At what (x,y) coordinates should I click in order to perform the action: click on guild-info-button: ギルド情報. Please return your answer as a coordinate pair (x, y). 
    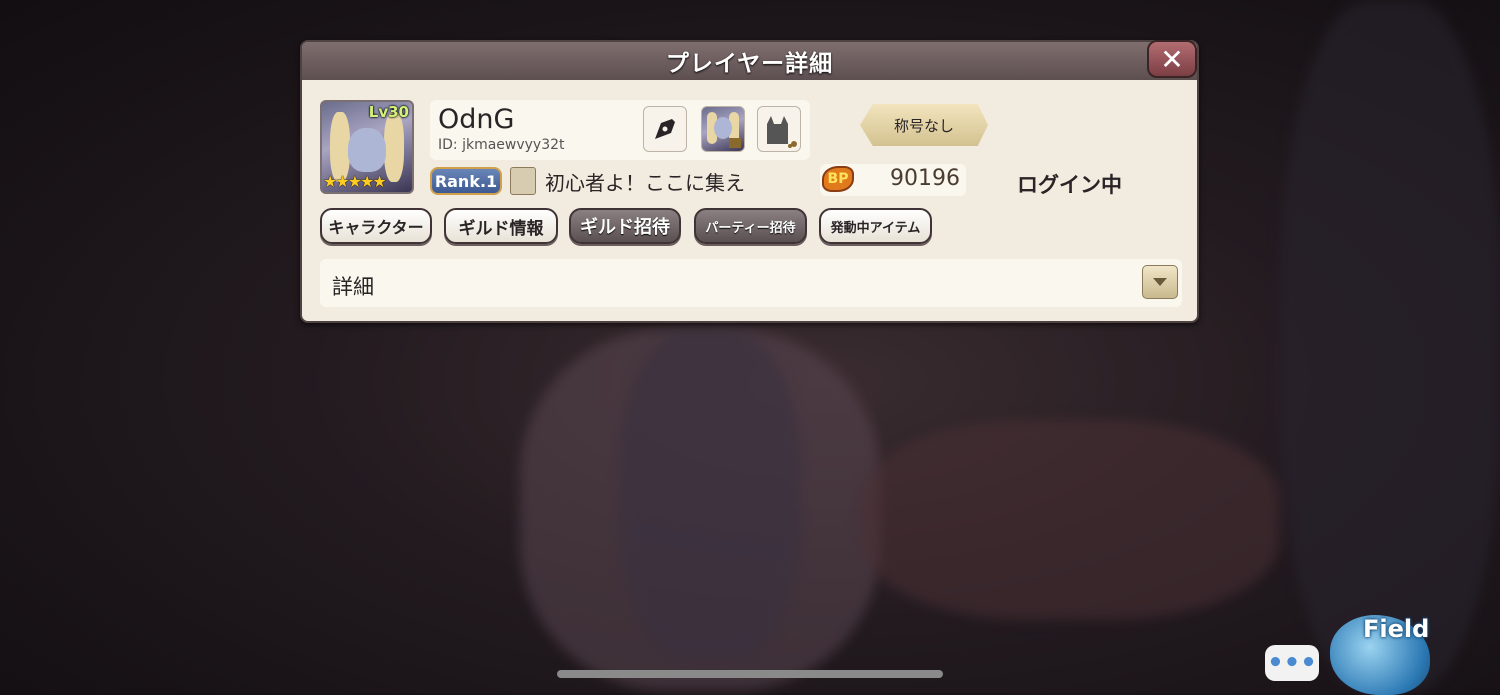
    Looking at the image, I should click on (501, 226).